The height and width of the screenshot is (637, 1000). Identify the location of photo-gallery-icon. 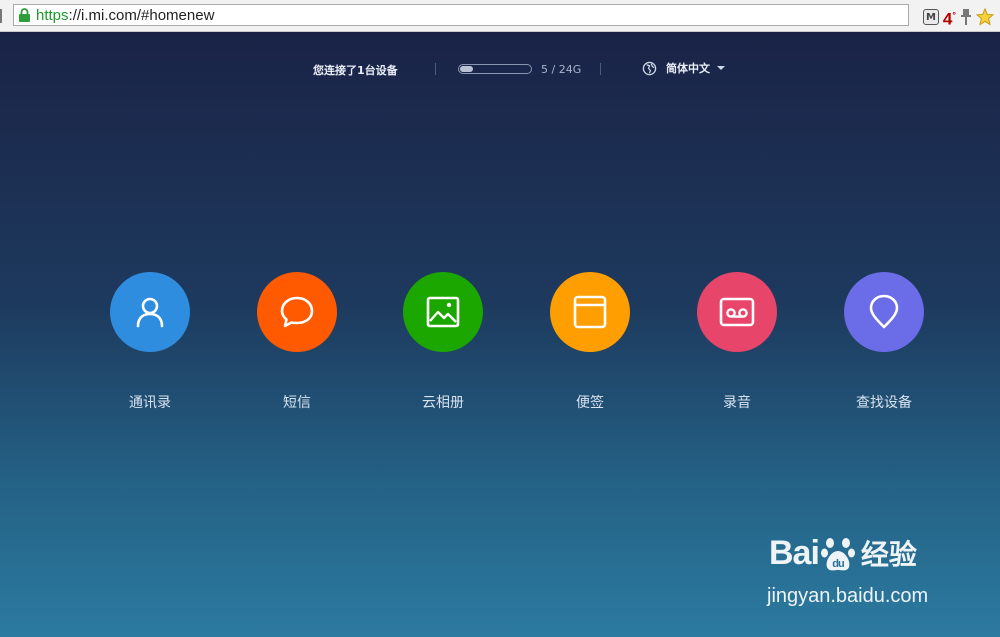
(443, 312).